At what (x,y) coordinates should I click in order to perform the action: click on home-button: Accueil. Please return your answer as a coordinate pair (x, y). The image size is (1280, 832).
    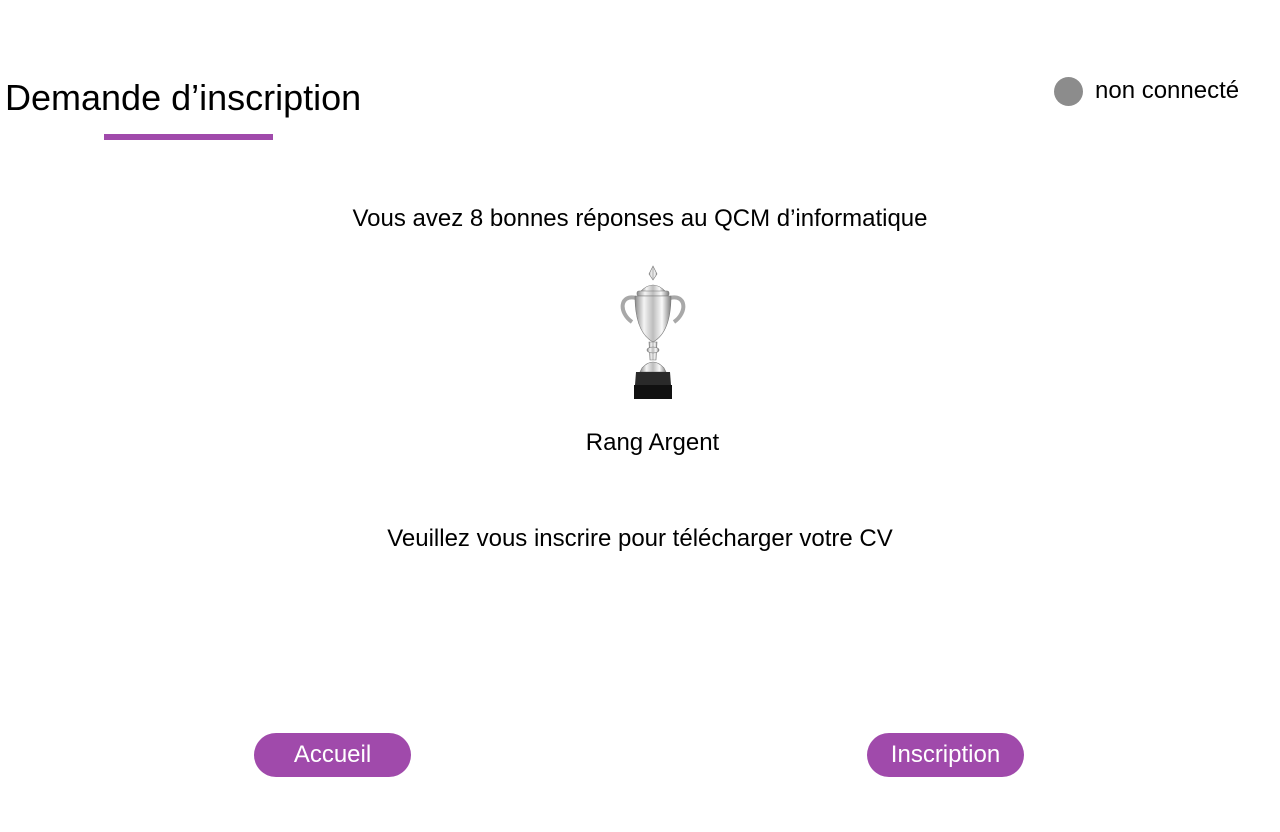
    Looking at the image, I should click on (332, 755).